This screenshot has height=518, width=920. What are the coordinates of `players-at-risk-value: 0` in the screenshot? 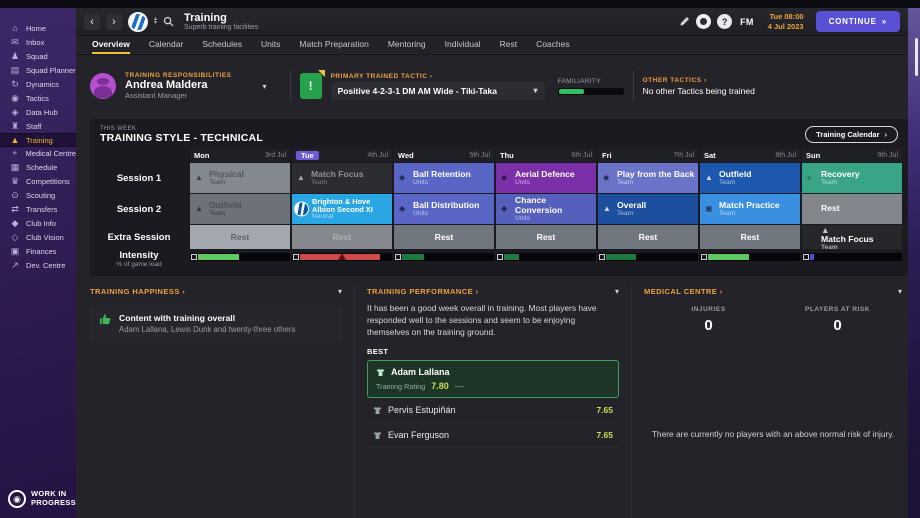 It's located at (837, 325).